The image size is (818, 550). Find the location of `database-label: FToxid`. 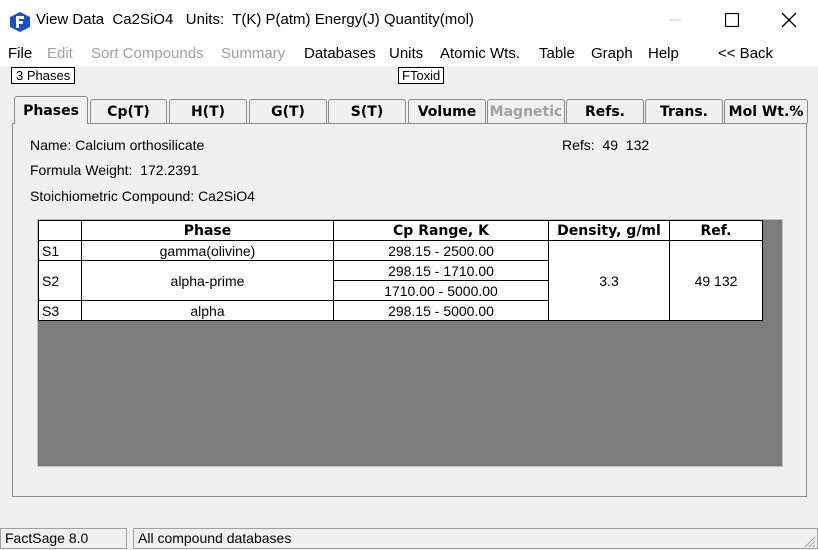

database-label: FToxid is located at coordinates (421, 75).